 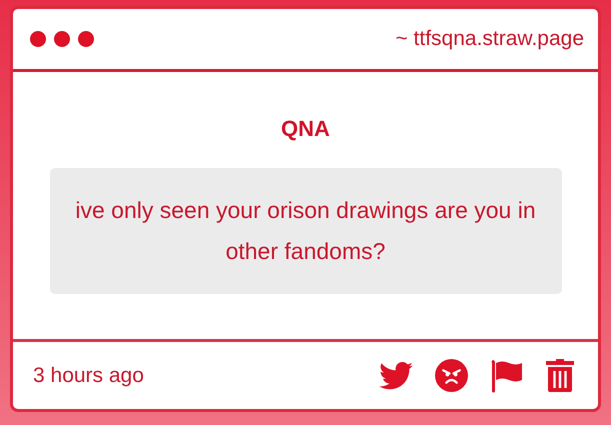 What do you see at coordinates (489, 39) in the screenshot?
I see `page-address: ~ ttfsqna.straw.page` at bounding box center [489, 39].